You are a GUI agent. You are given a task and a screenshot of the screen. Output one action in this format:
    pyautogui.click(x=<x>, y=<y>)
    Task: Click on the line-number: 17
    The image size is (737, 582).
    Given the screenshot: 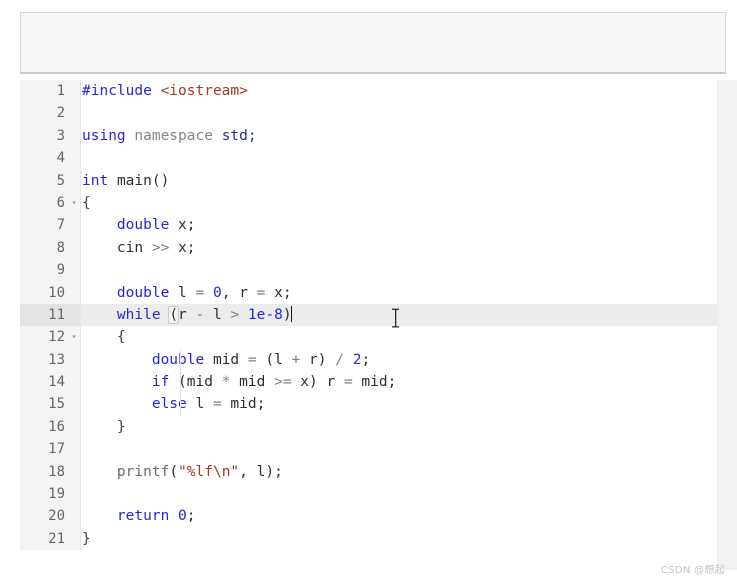 What is the action you would take?
    pyautogui.click(x=56, y=449)
    